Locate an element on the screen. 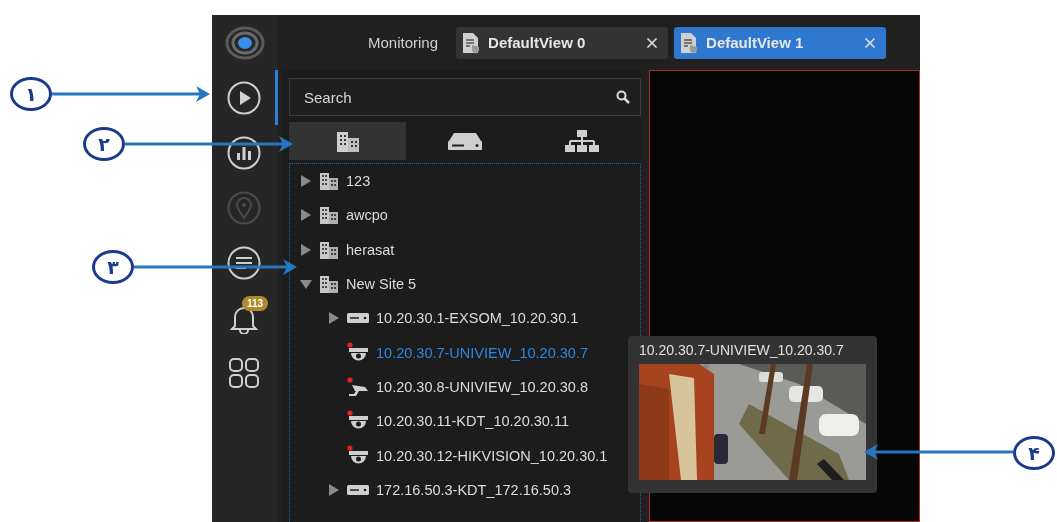  tree-item: 10.20.30.1-EXSOM_10.20.30.1 is located at coordinates (477, 318).